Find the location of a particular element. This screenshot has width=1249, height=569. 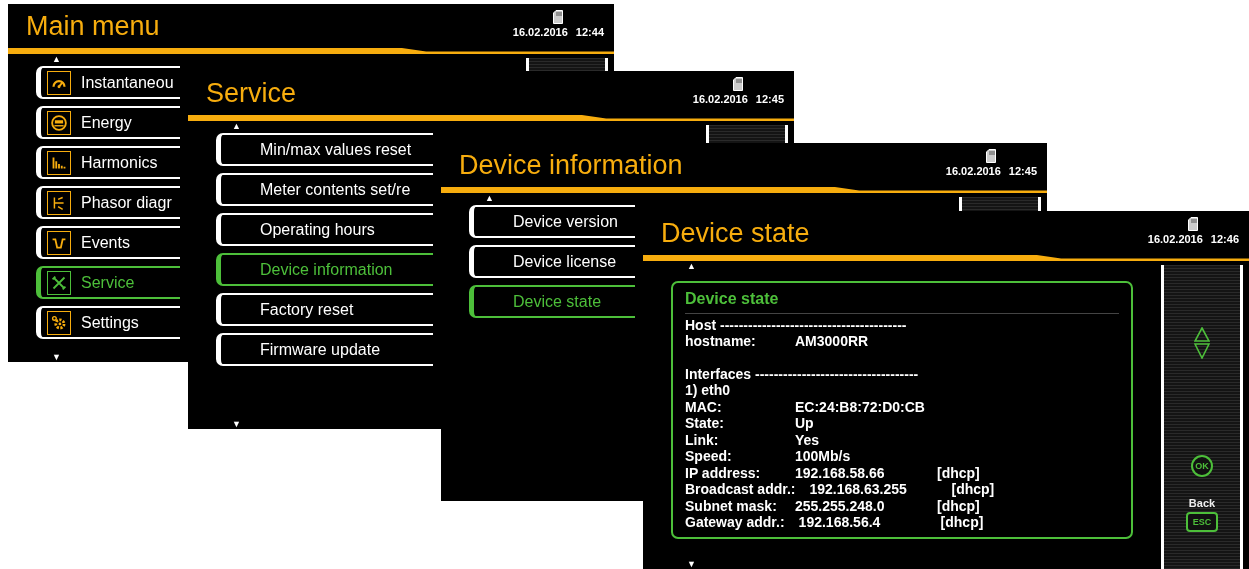

field-label: MAC: is located at coordinates (704, 406).